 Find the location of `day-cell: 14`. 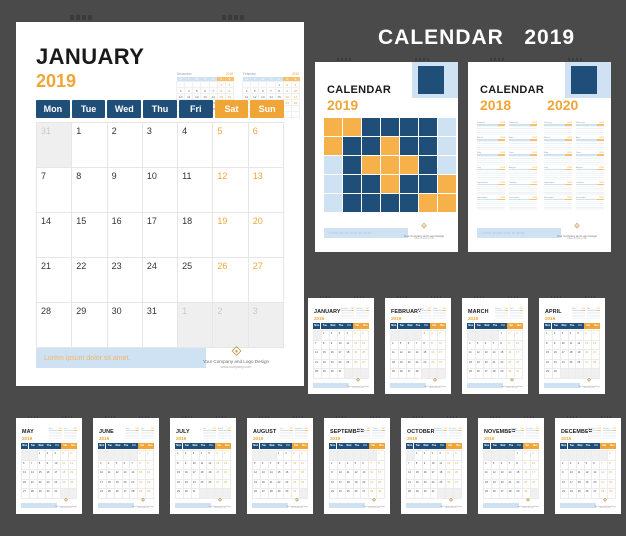

day-cell: 14 is located at coordinates (272, 475).